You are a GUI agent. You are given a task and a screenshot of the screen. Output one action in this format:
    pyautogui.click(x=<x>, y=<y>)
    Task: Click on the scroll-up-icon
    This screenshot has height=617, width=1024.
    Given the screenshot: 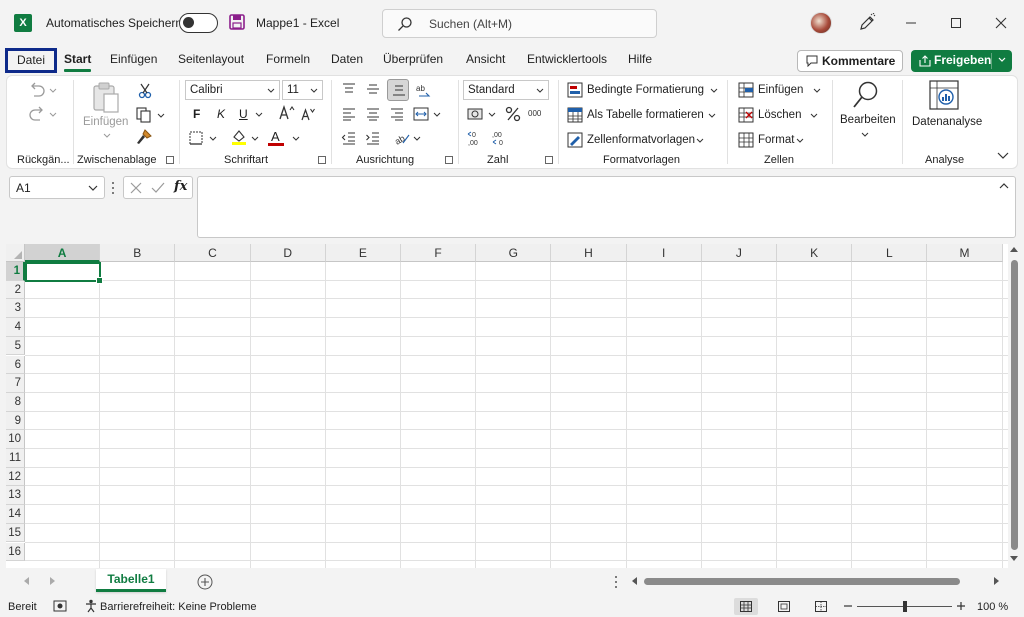 What is the action you would take?
    pyautogui.click(x=1014, y=250)
    